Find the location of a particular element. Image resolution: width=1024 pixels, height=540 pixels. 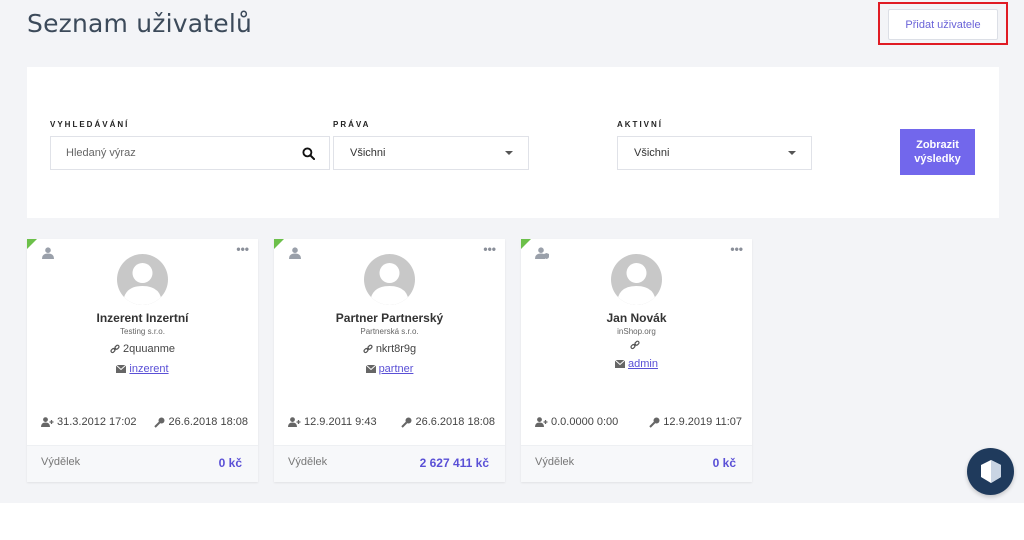

last-login-date: 12.9.2019 11:07 is located at coordinates (702, 422).